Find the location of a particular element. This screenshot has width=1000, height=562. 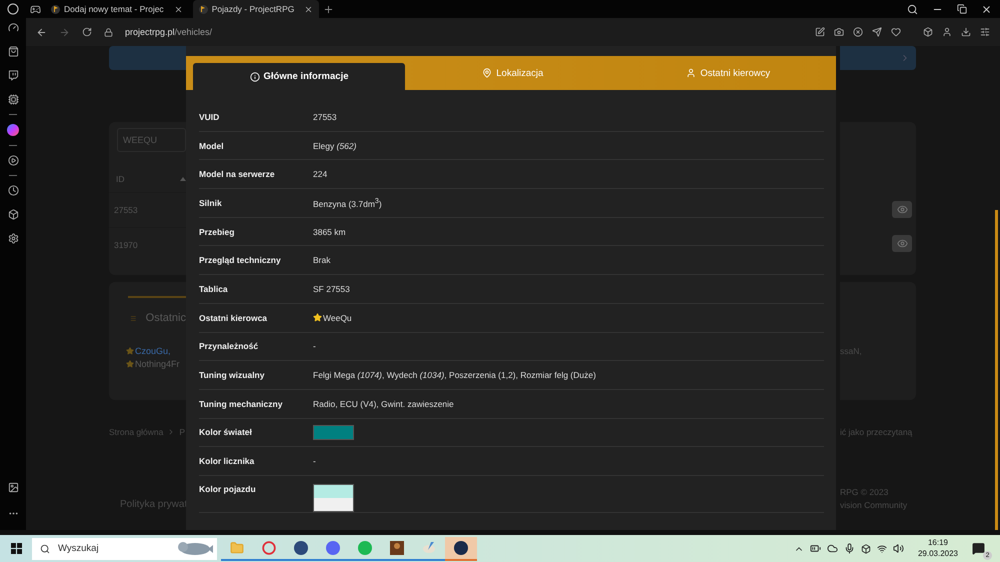

dialog-tab: Lokalizacja is located at coordinates (512, 73).